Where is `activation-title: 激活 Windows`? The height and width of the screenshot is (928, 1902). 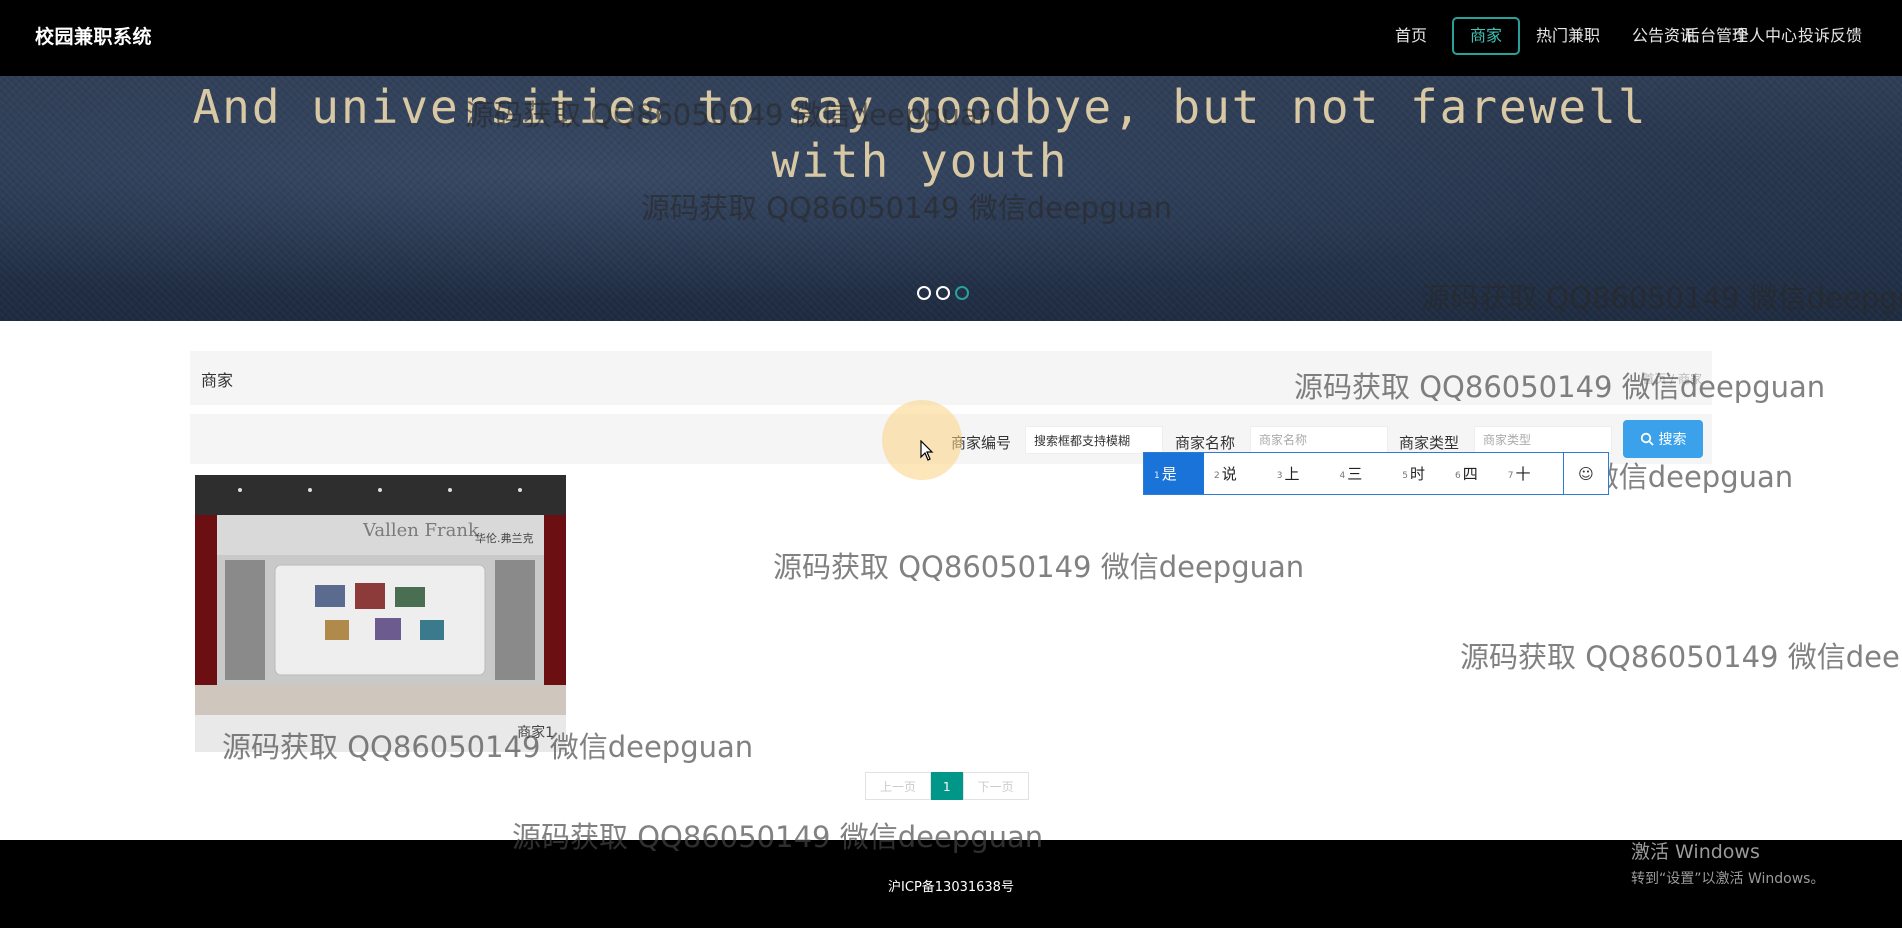 activation-title: 激活 Windows is located at coordinates (1695, 852).